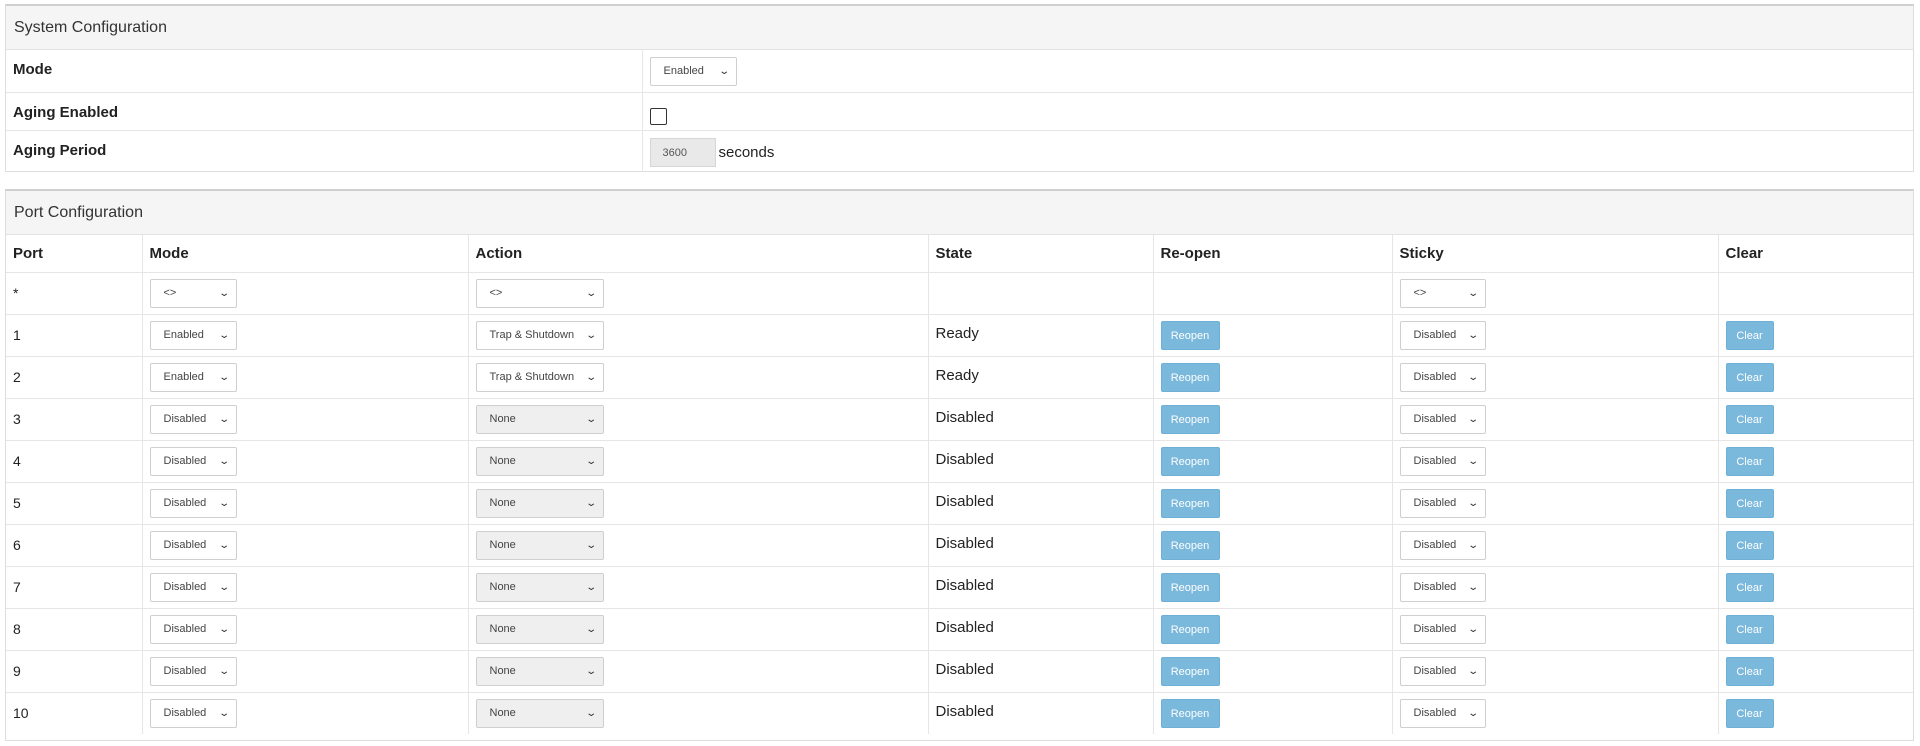  I want to click on port-cell: 2, so click(74, 377).